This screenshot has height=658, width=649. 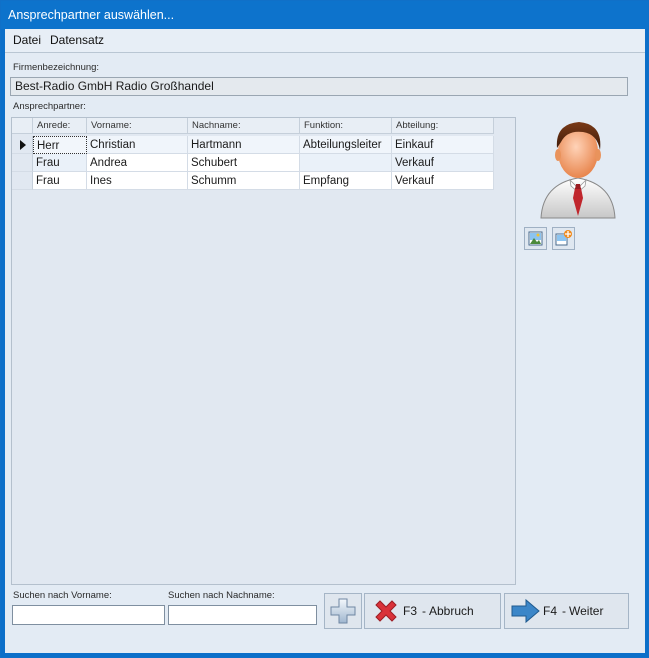 I want to click on edit-picture-icon, so click(x=563, y=238).